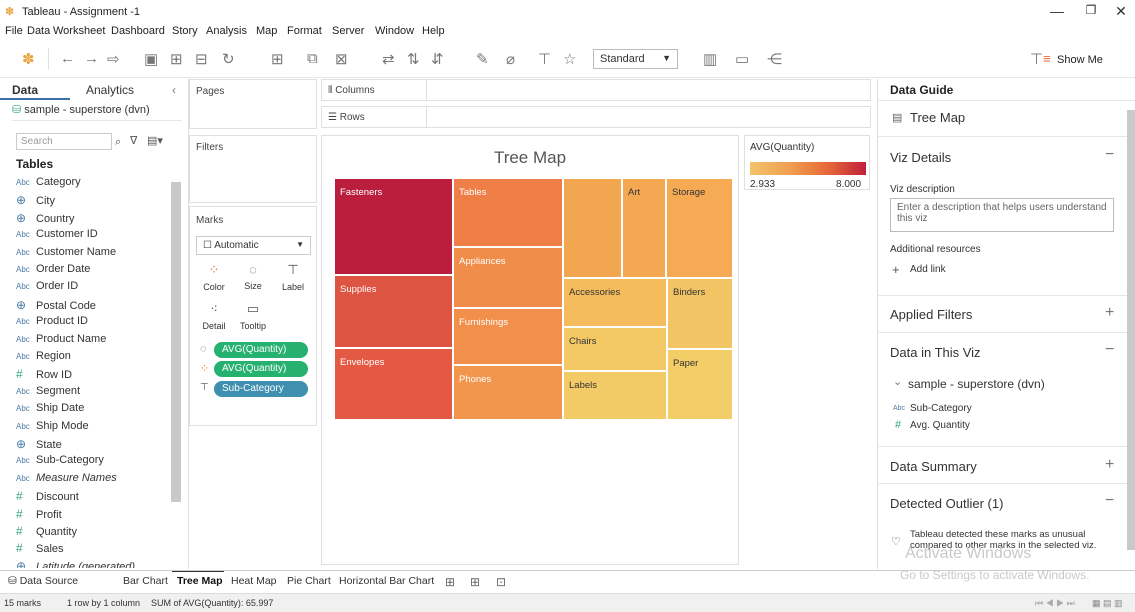 The width and height of the screenshot is (1135, 612). What do you see at coordinates (253, 169) in the screenshot?
I see `filters-card: Filters` at bounding box center [253, 169].